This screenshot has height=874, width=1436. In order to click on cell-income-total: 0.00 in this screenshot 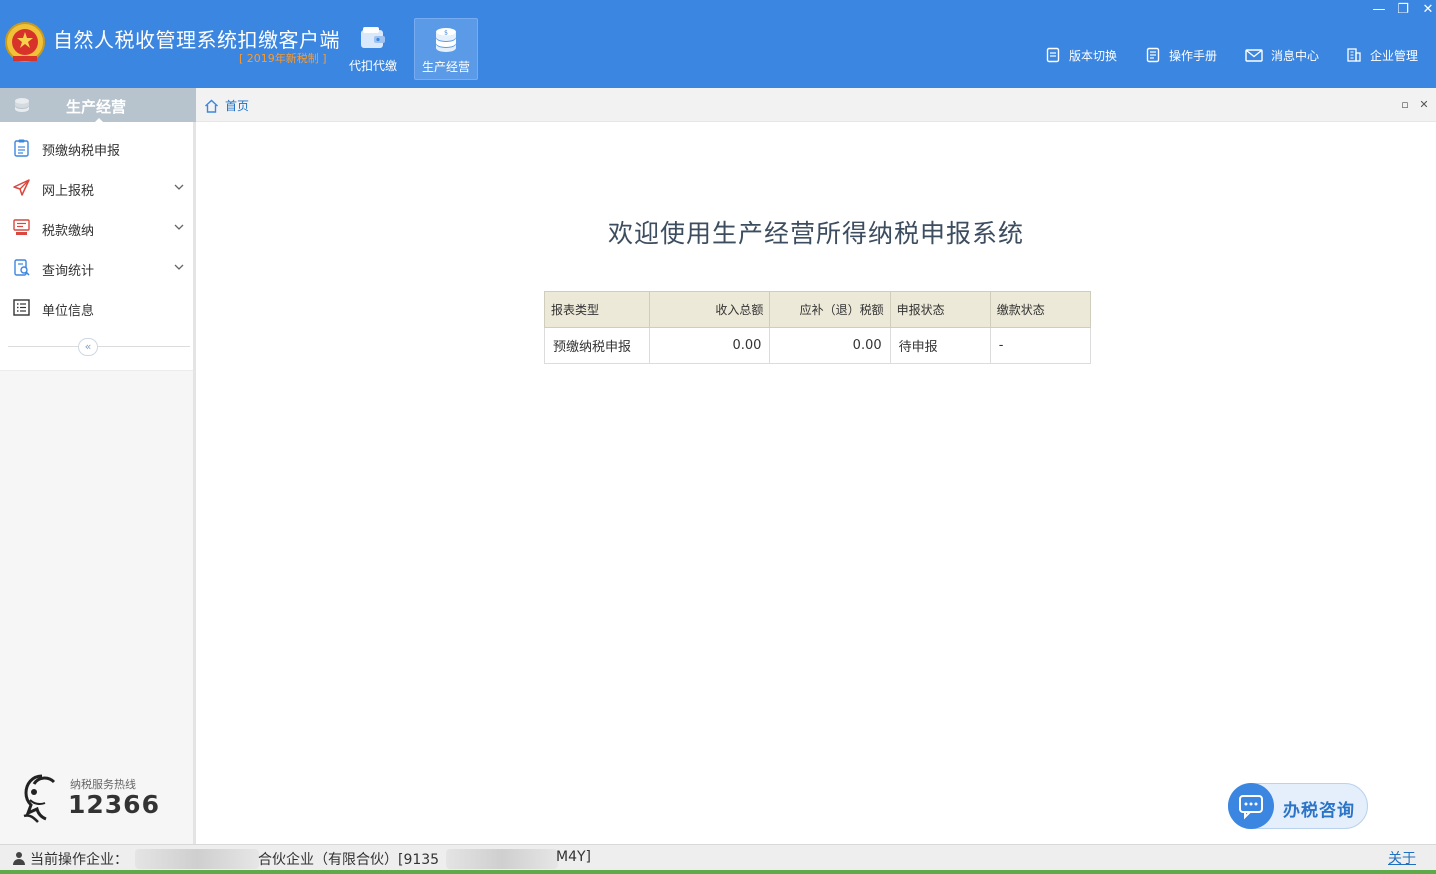, I will do `click(710, 345)`.